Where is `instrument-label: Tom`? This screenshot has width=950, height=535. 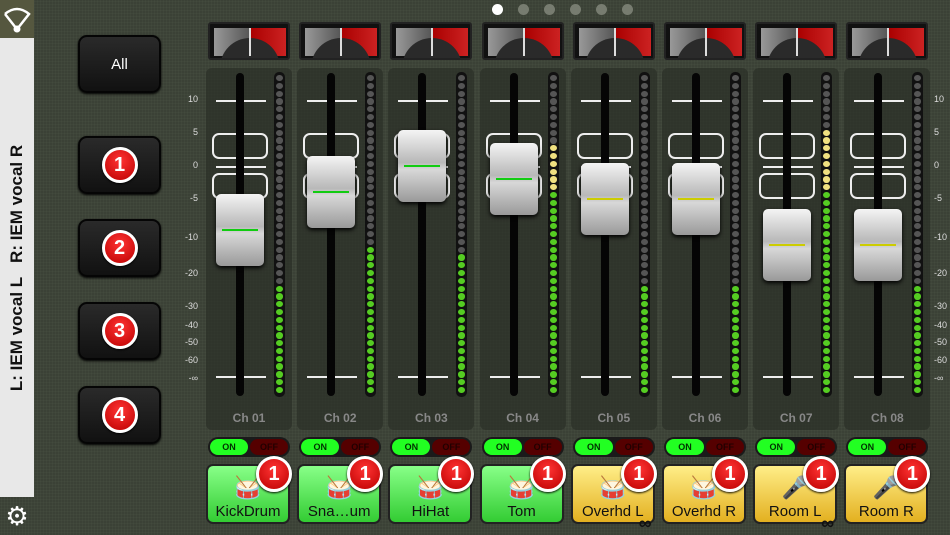
instrument-label: Tom is located at coordinates (521, 511).